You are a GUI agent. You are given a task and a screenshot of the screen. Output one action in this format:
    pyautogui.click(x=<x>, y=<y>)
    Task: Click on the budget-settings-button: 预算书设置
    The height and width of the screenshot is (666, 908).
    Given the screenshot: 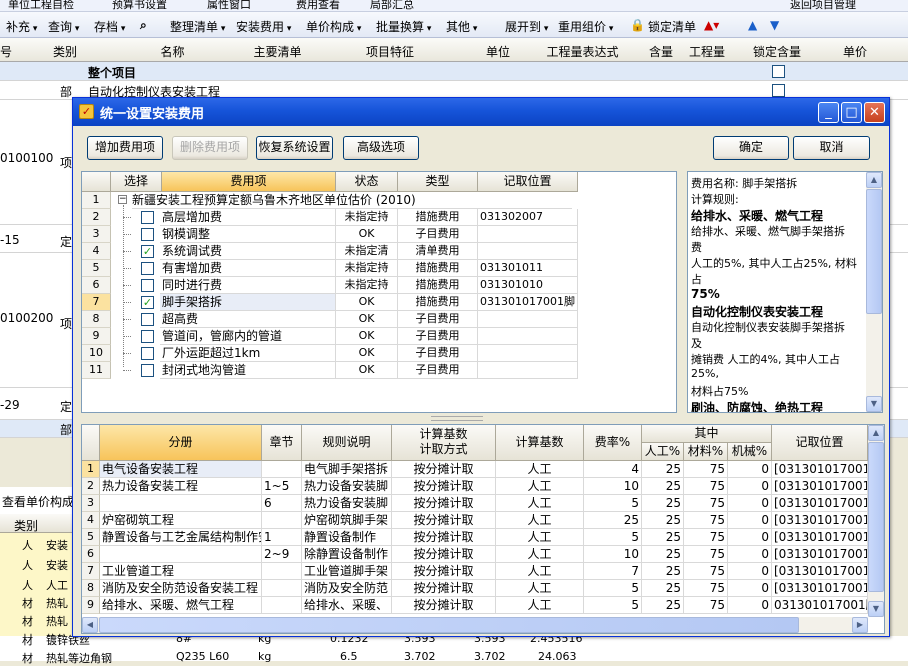 What is the action you would take?
    pyautogui.click(x=139, y=5)
    